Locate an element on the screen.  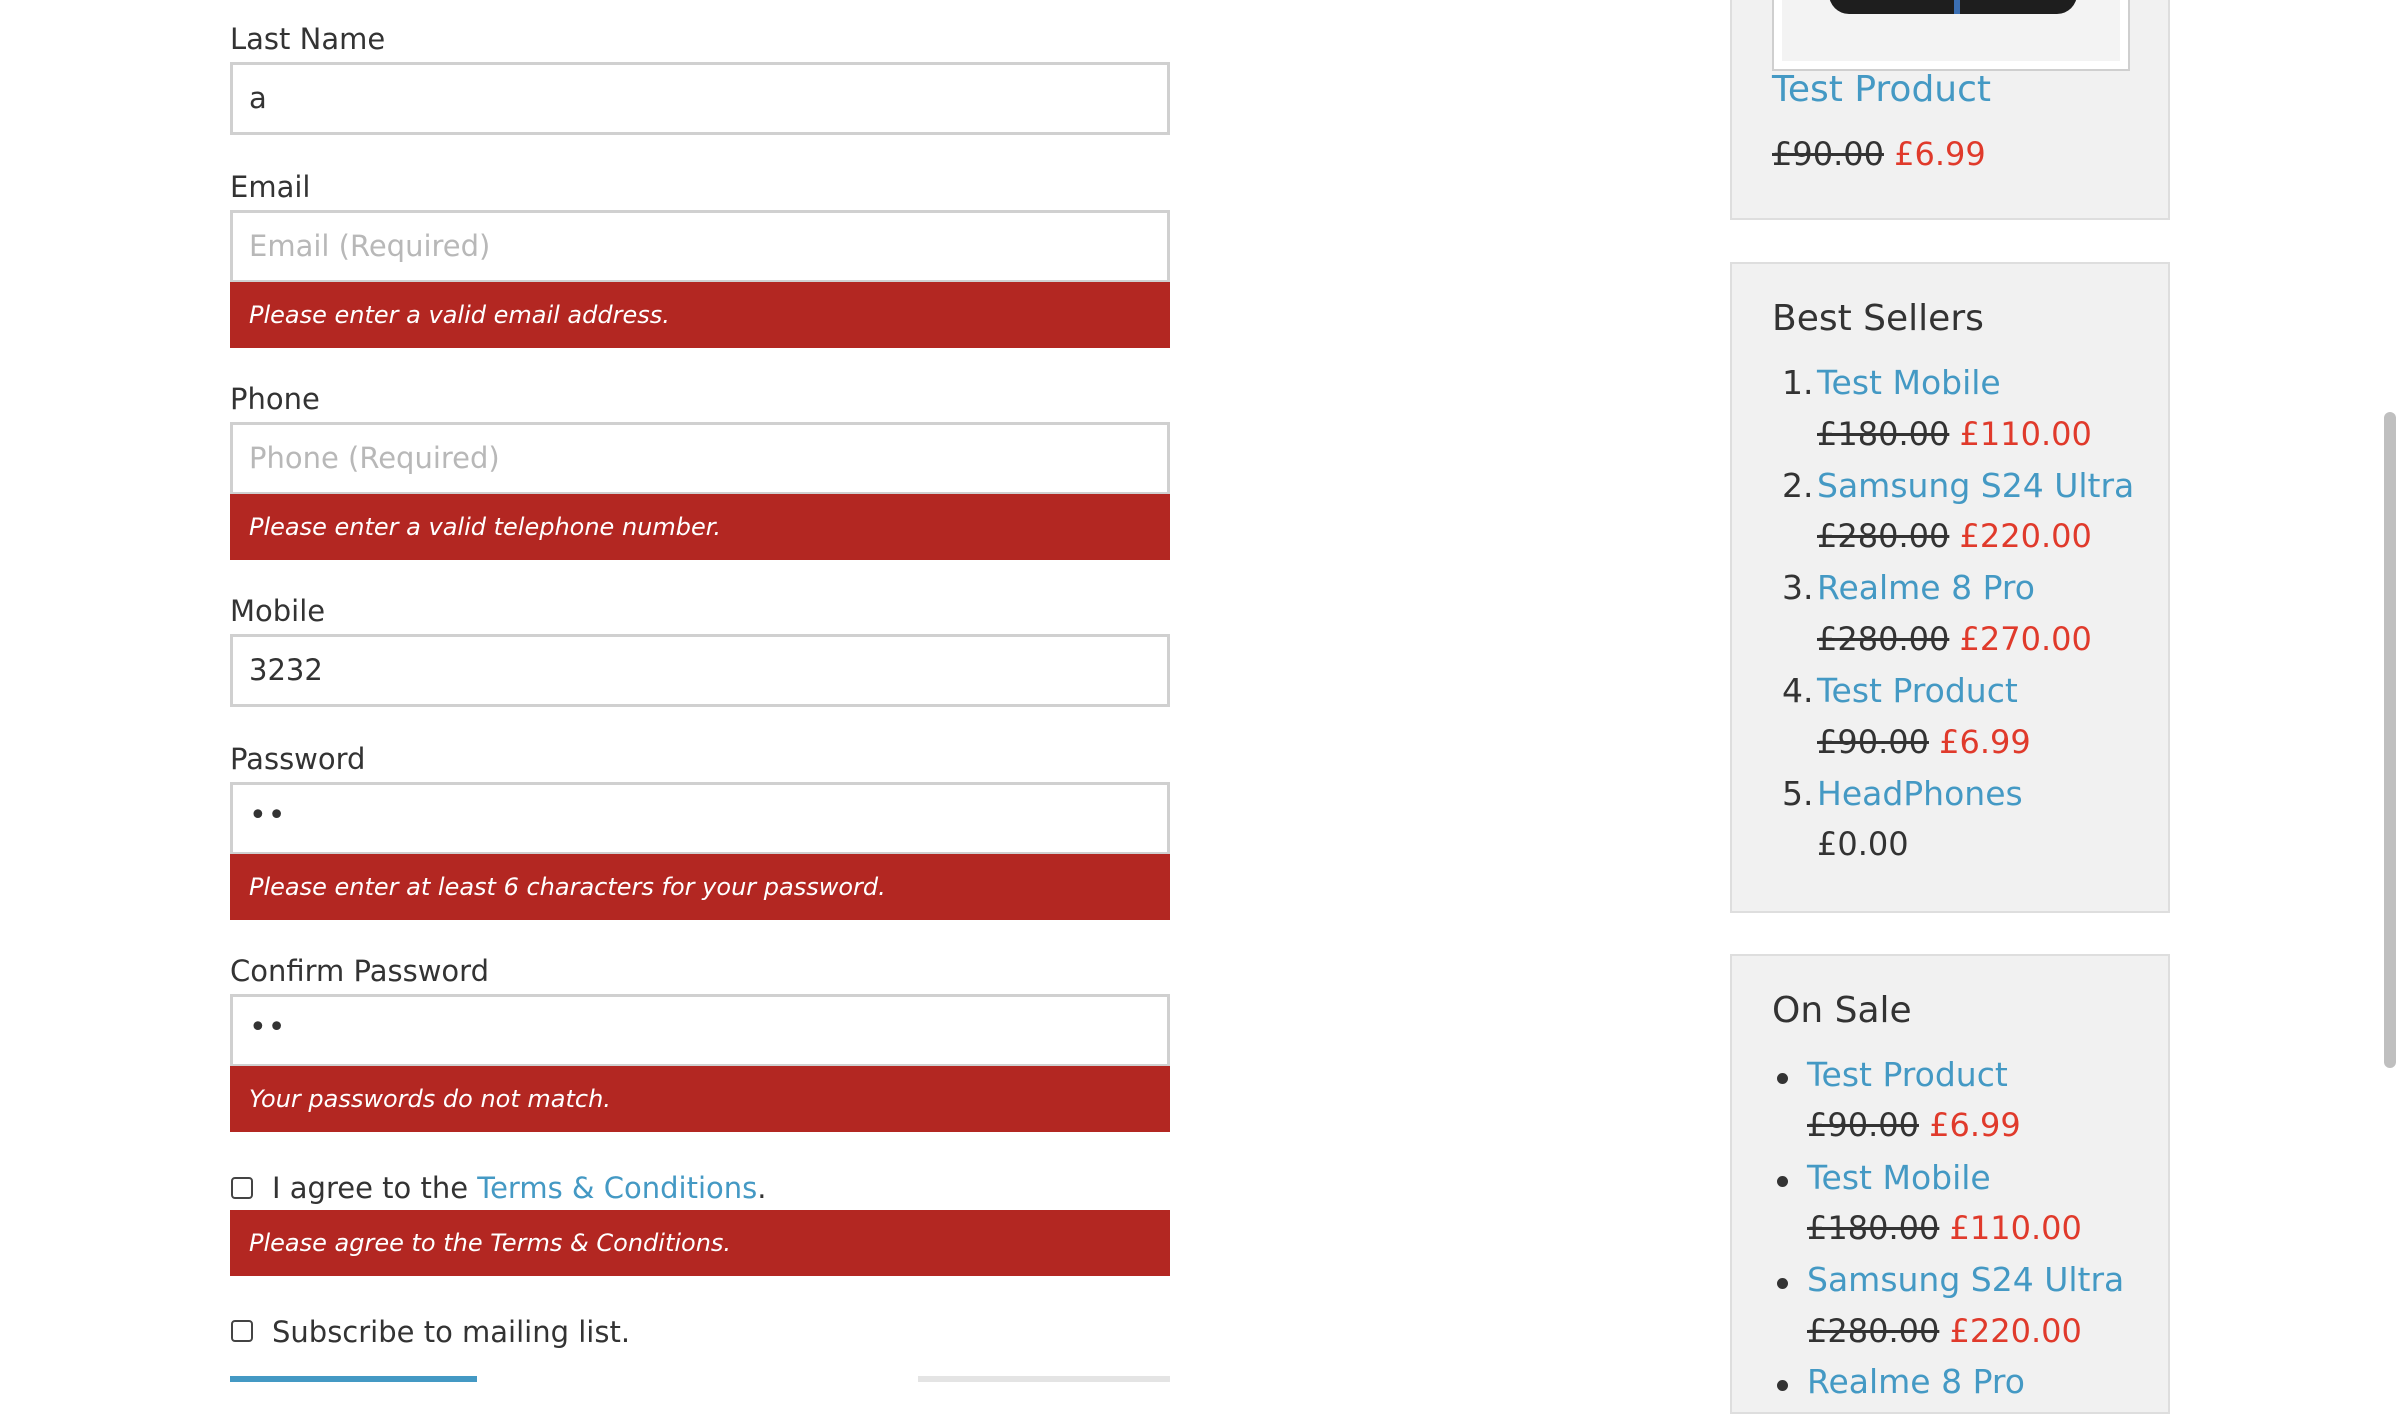
password-label: Password is located at coordinates (298, 759).